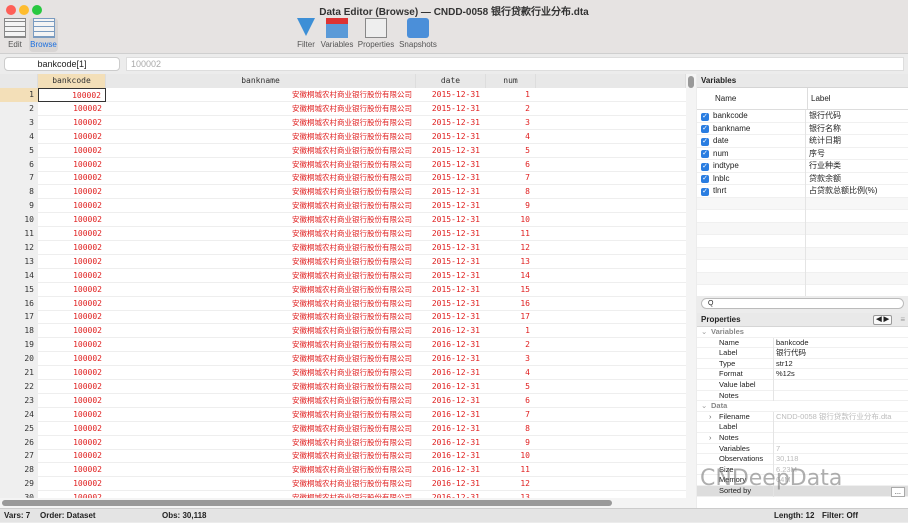 This screenshot has width=908, height=523. I want to click on horizontal-scrollbar, so click(348, 503).